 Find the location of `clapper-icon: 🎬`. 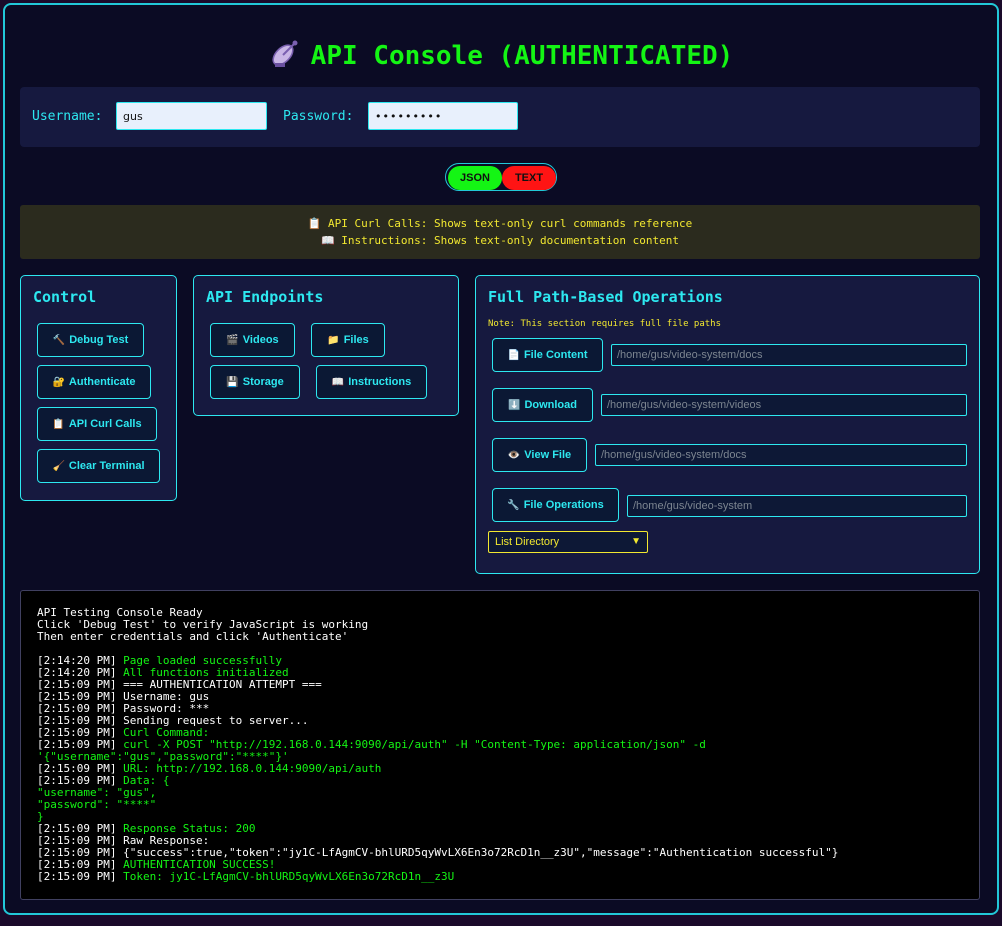

clapper-icon: 🎬 is located at coordinates (232, 340).